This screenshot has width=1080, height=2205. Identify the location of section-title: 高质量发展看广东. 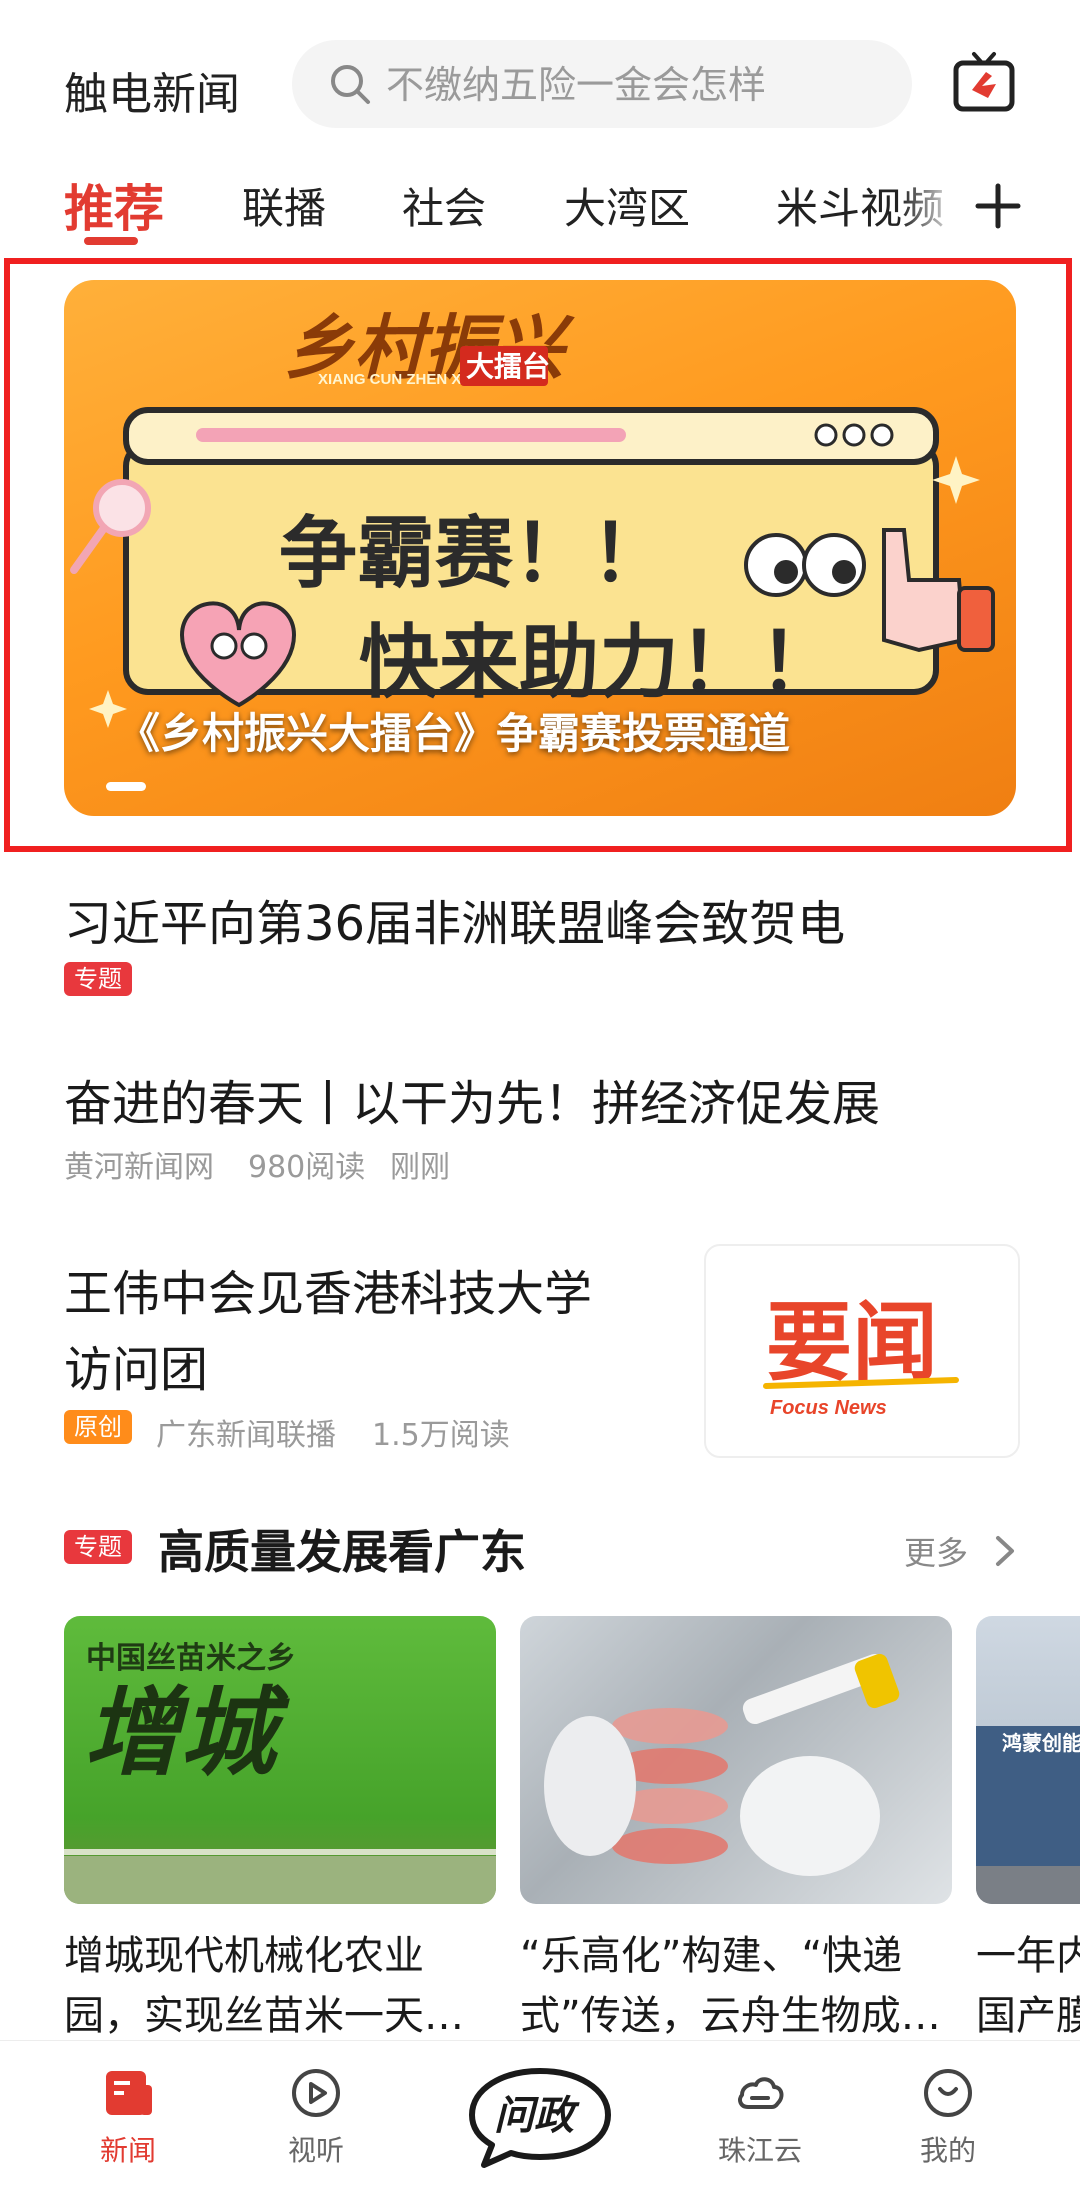
(342, 1552).